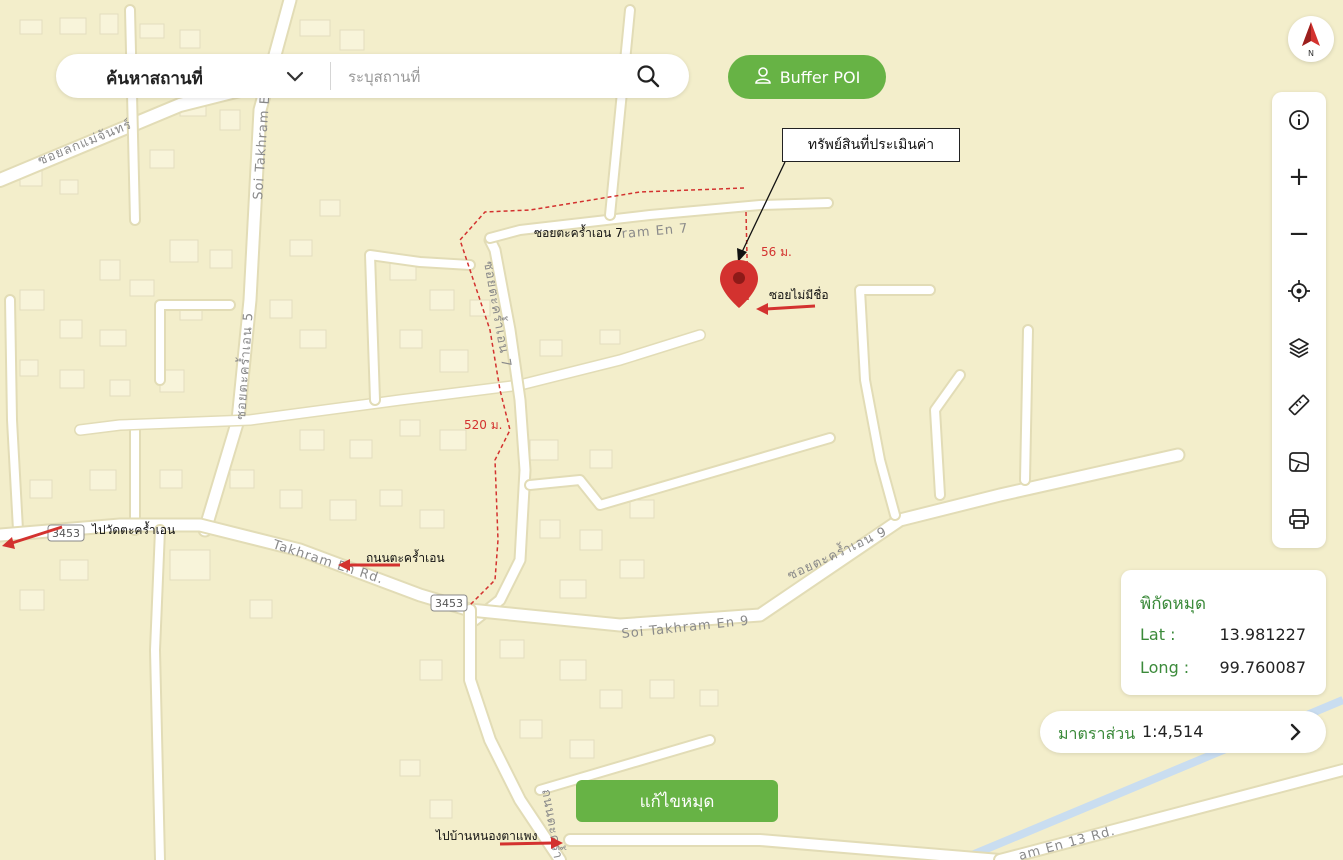 This screenshot has height=860, width=1343. I want to click on scale-panel: มาตราส่วน 1:4,514, so click(1183, 732).